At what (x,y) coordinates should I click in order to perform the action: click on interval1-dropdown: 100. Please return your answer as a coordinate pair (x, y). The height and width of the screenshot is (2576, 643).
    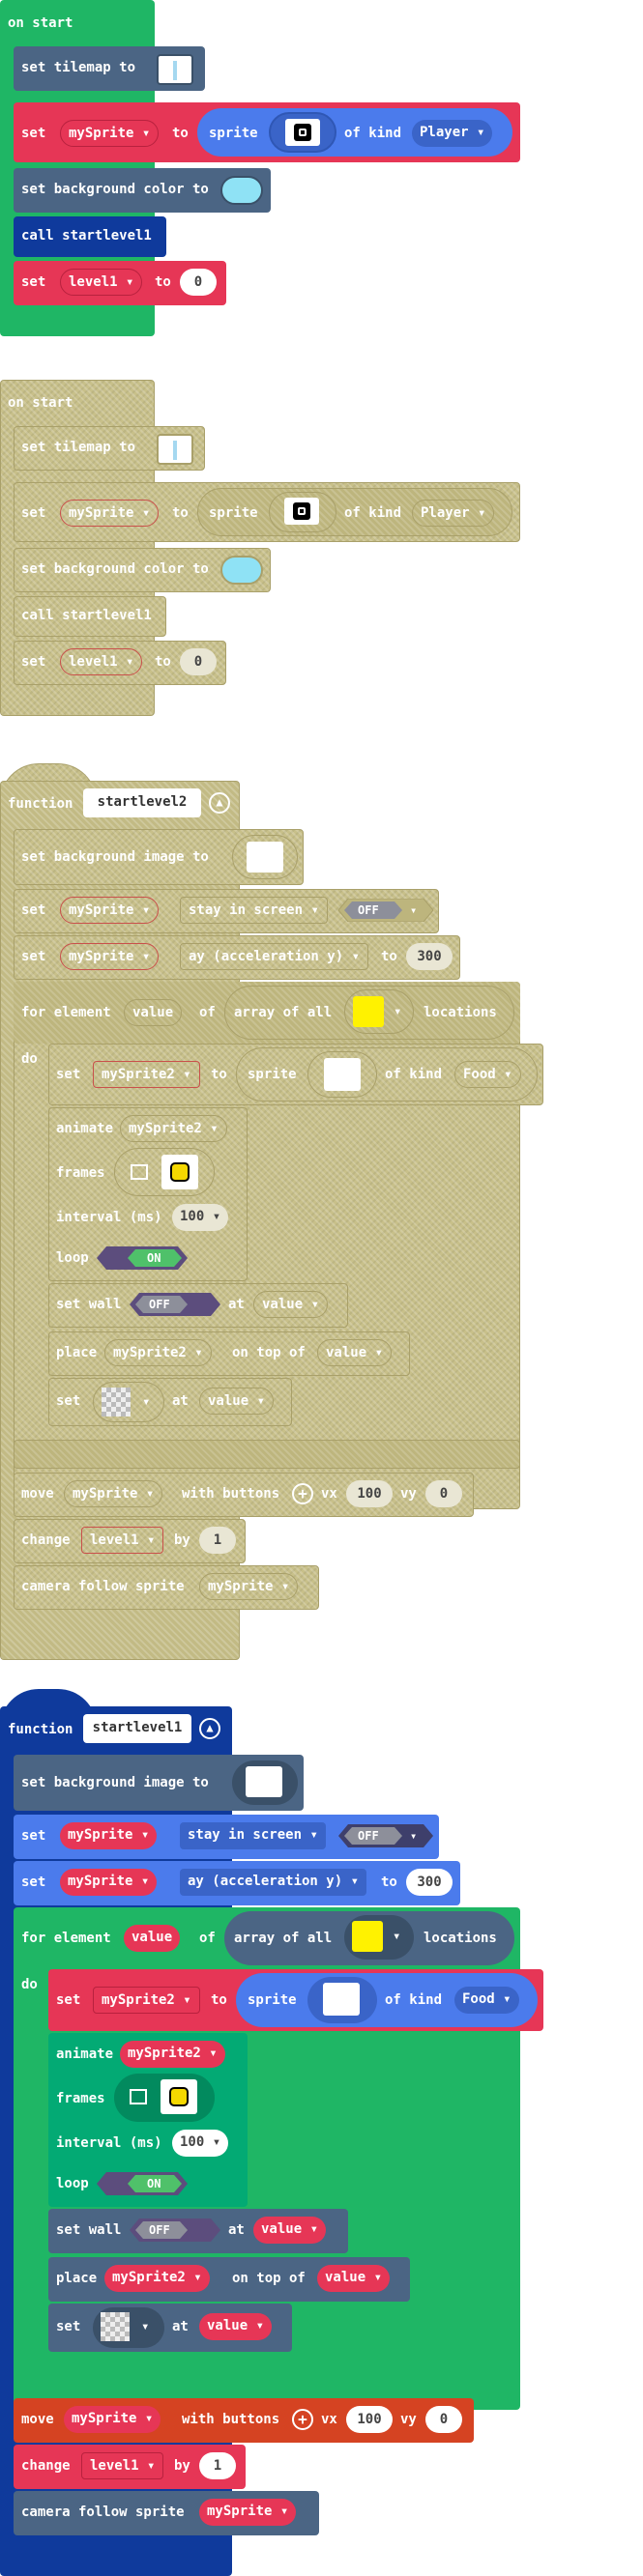
    Looking at the image, I should click on (200, 2144).